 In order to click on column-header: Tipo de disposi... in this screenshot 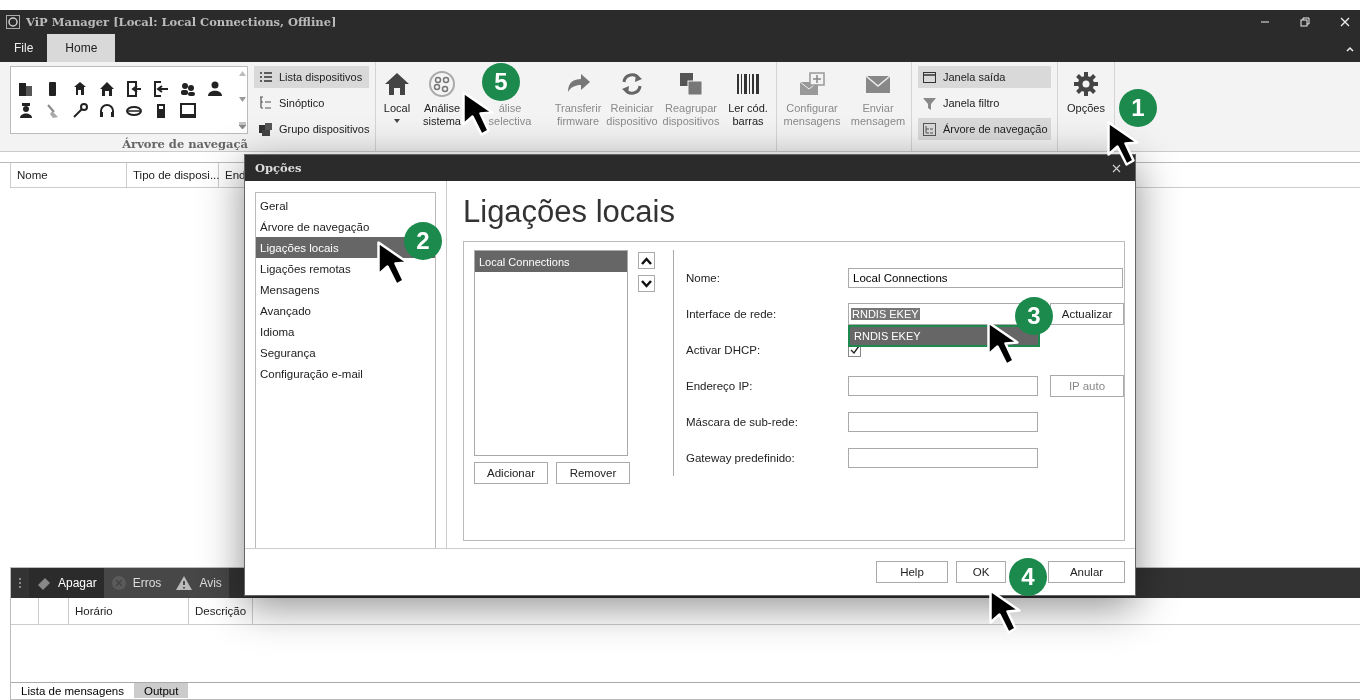, I will do `click(173, 175)`.